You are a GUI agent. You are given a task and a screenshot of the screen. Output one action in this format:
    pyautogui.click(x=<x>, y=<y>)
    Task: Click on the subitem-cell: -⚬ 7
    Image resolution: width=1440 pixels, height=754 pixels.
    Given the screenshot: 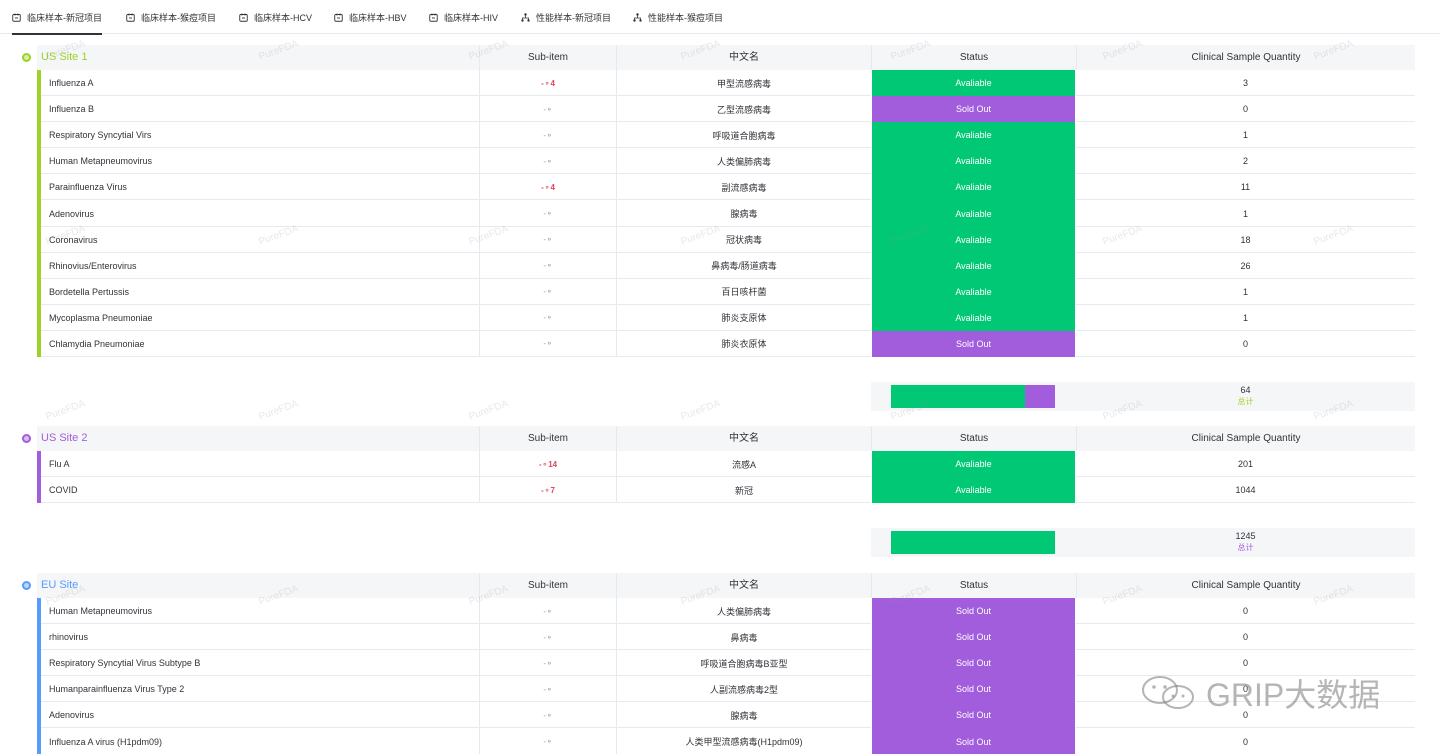 What is the action you would take?
    pyautogui.click(x=547, y=490)
    